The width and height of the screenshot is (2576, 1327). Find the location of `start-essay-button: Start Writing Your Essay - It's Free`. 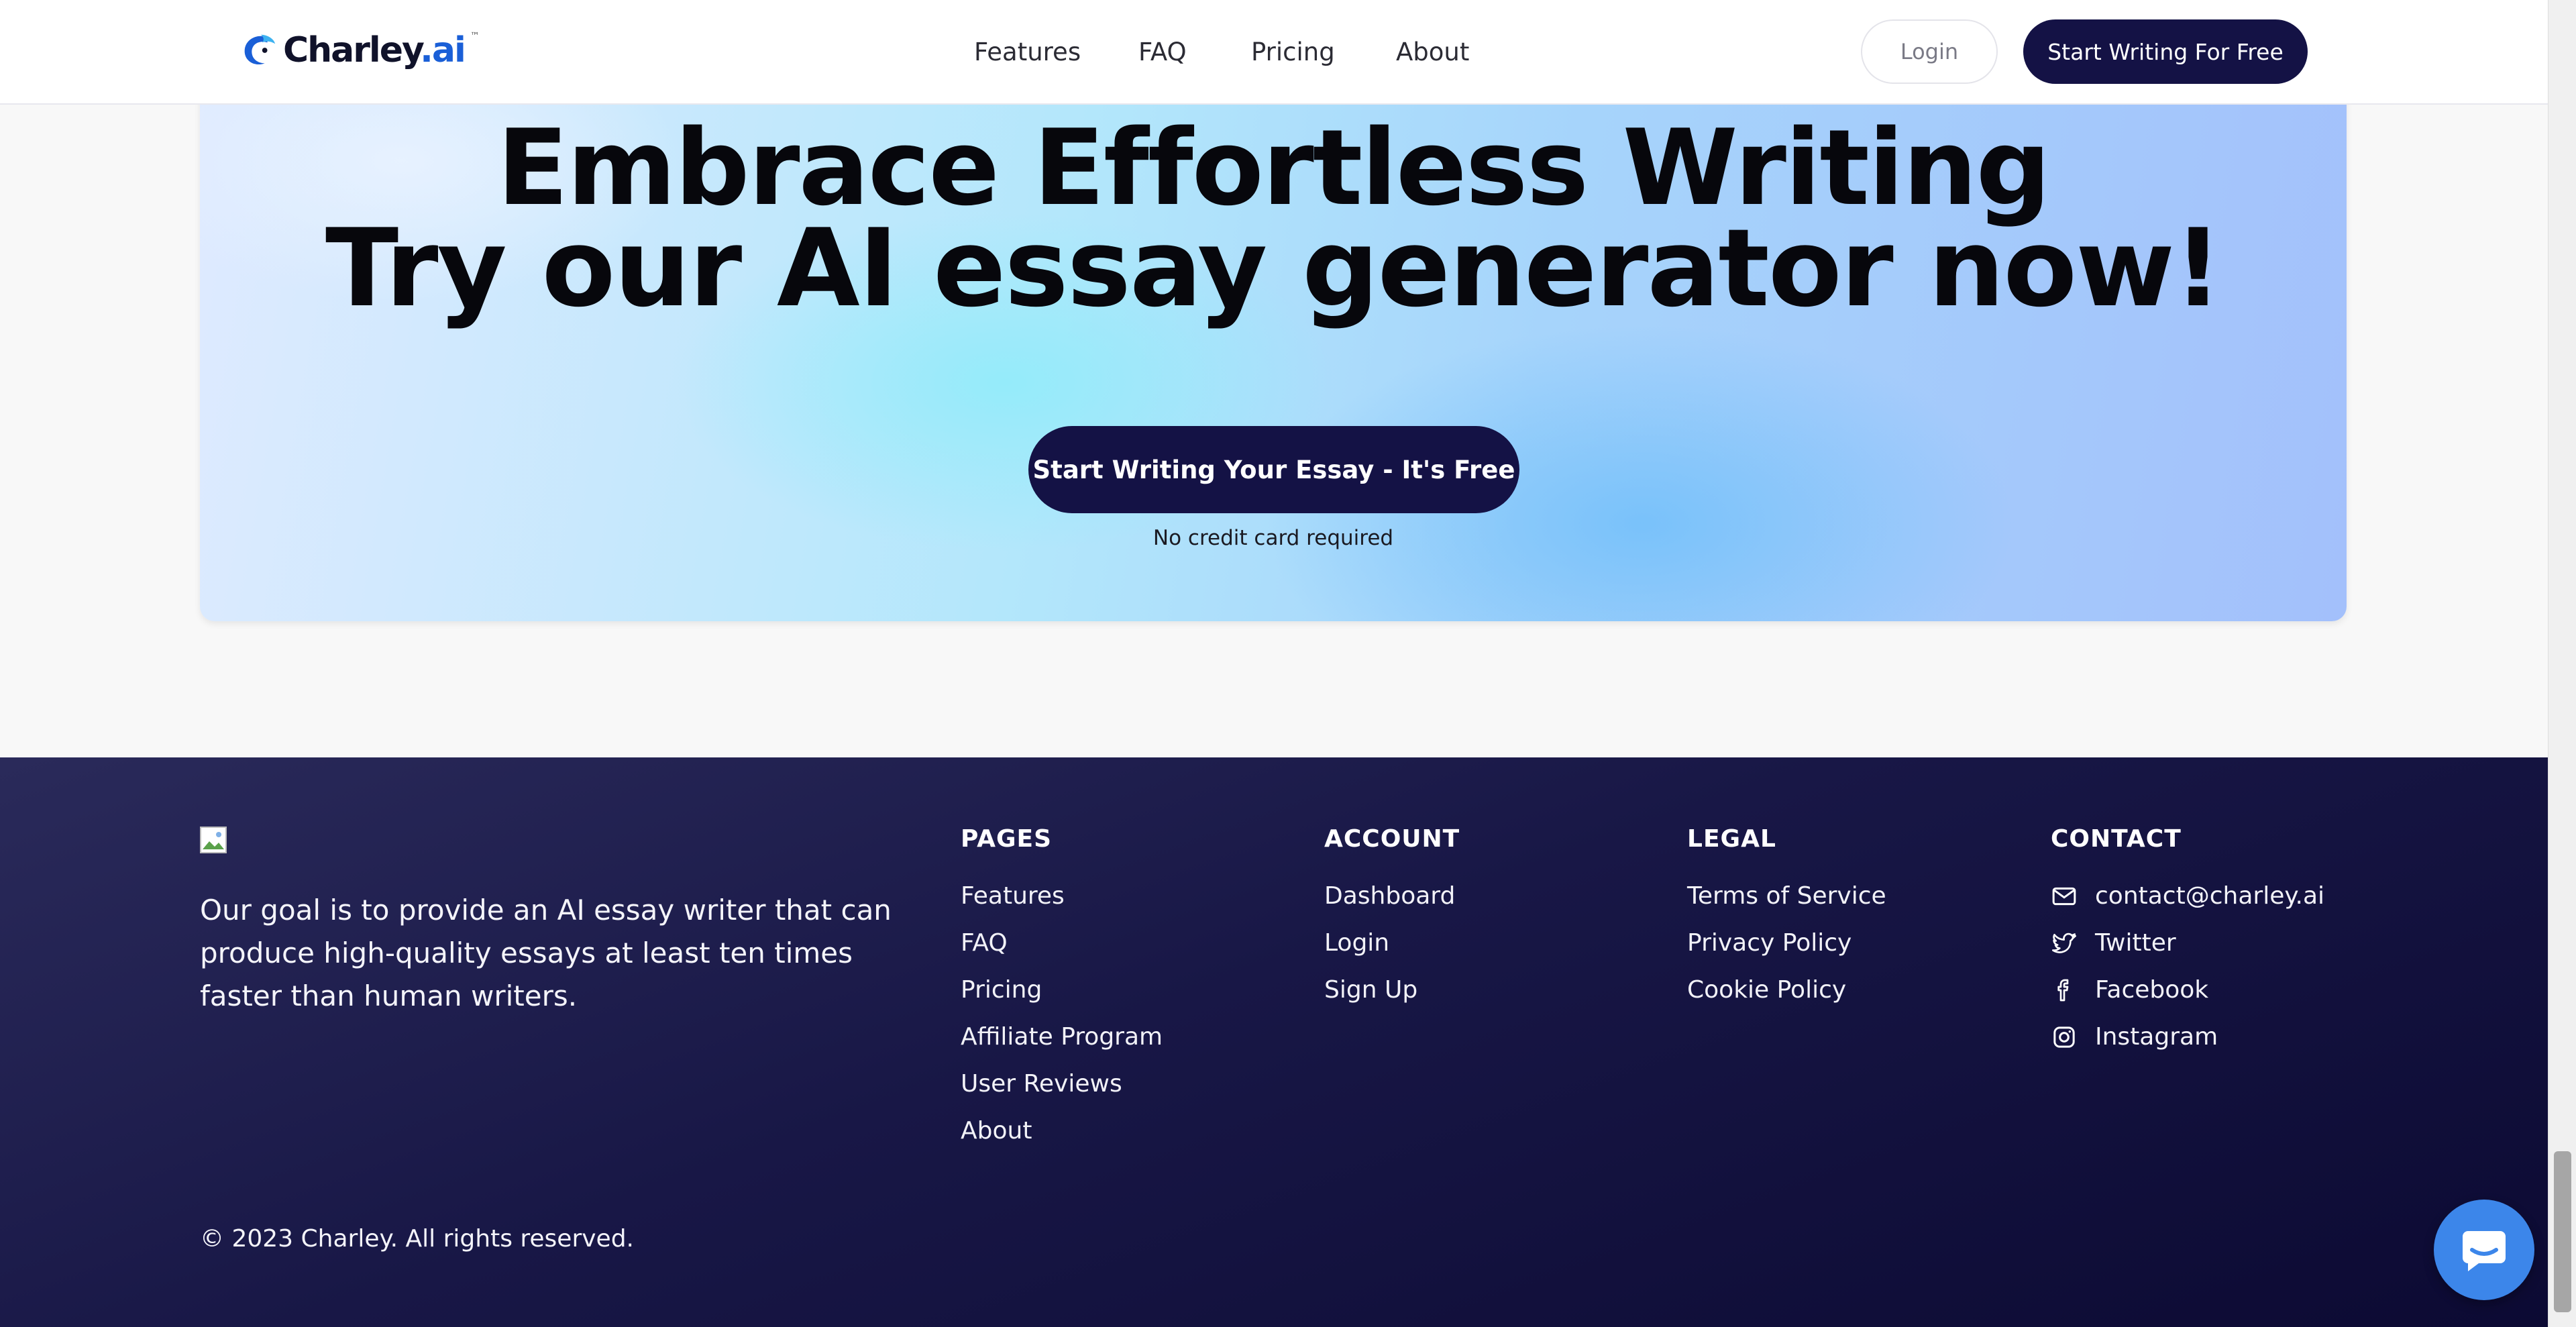

start-essay-button: Start Writing Your Essay - It's Free is located at coordinates (1273, 469).